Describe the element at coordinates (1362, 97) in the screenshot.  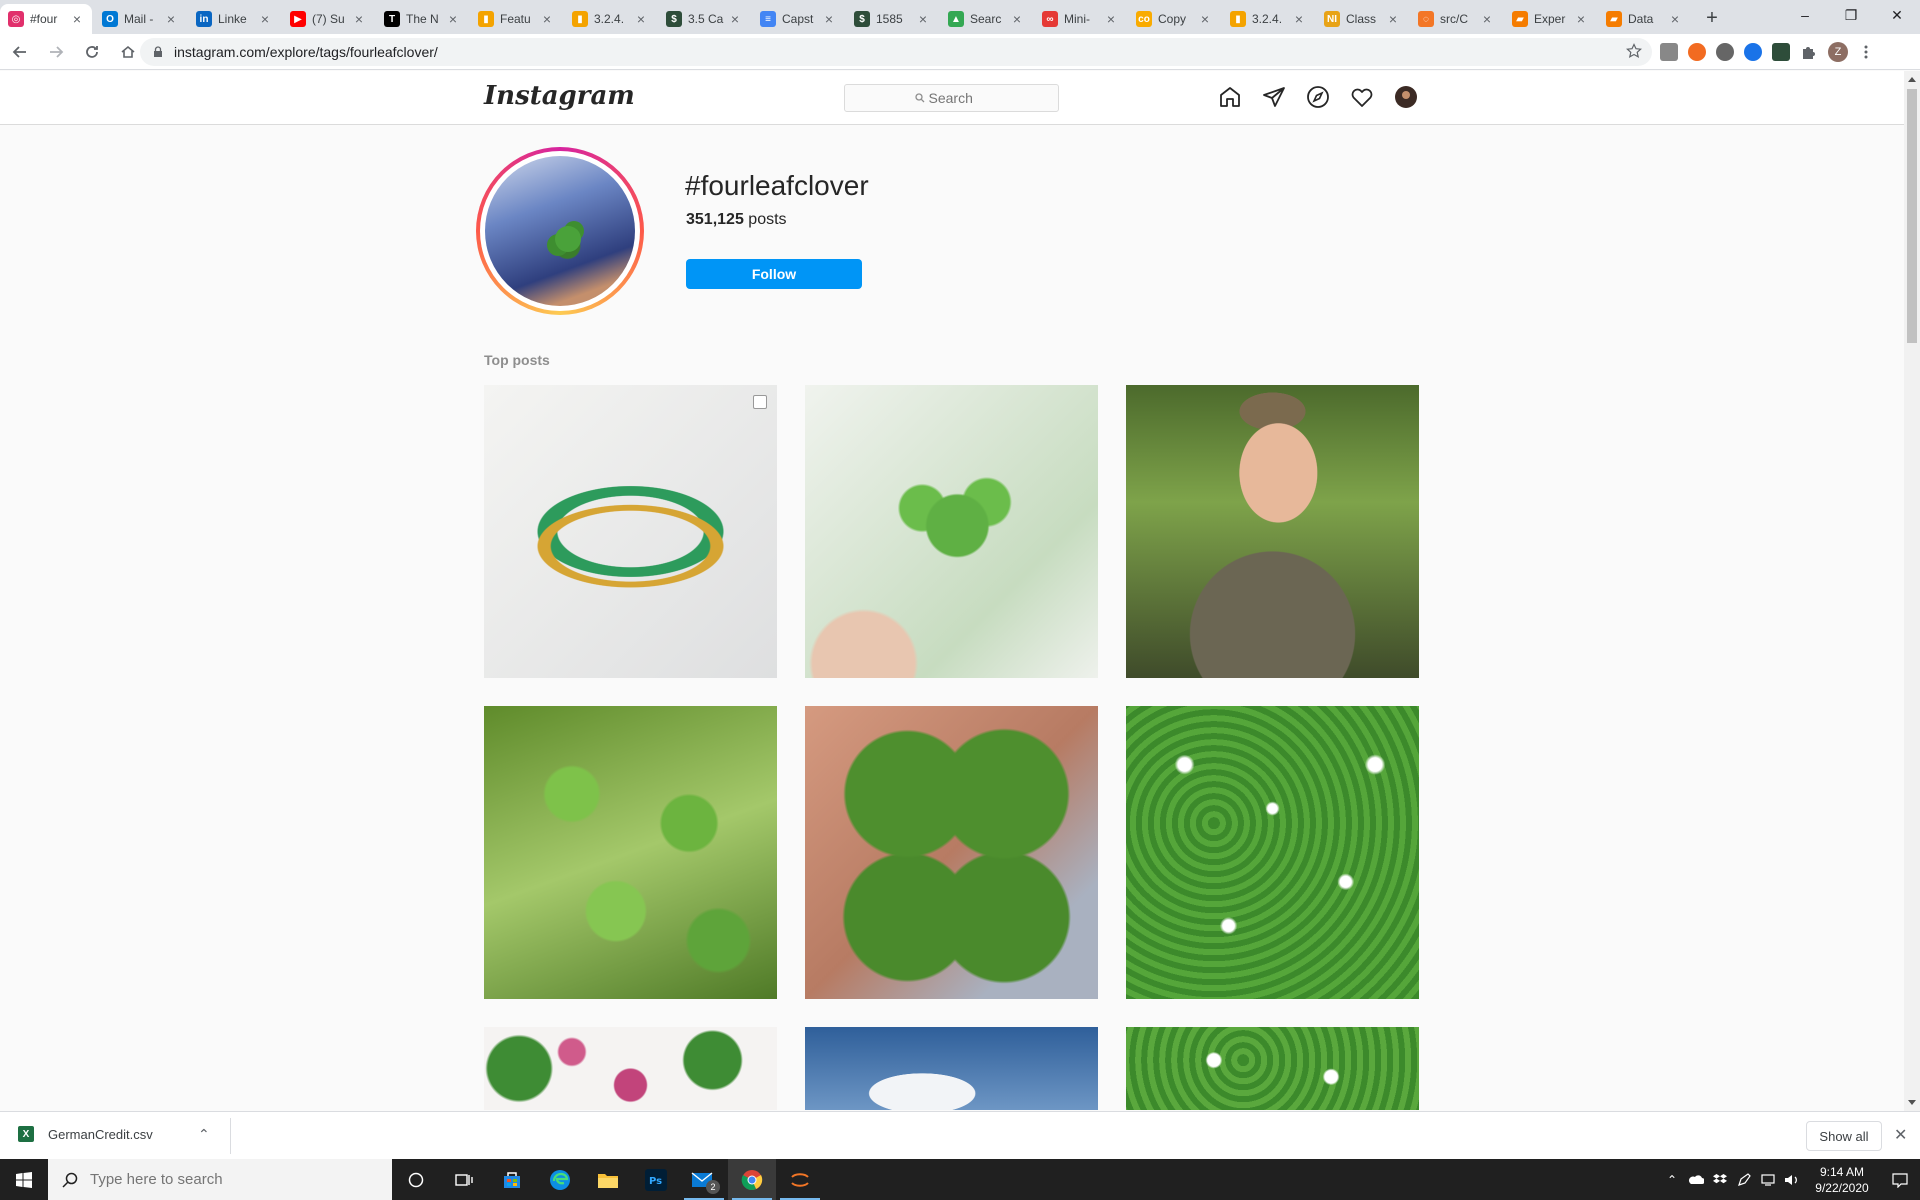
I see `activity-button` at that location.